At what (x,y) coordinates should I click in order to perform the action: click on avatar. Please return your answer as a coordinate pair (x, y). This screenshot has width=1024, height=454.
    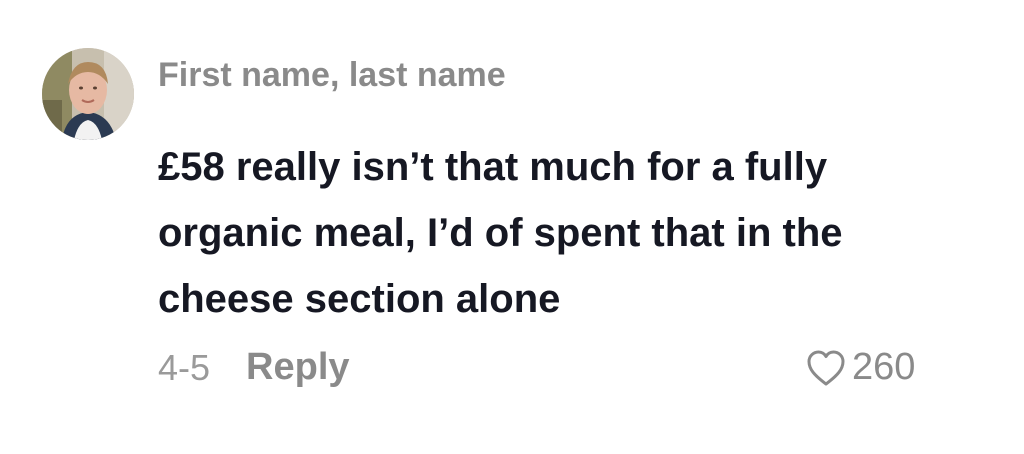
    Looking at the image, I should click on (88, 94).